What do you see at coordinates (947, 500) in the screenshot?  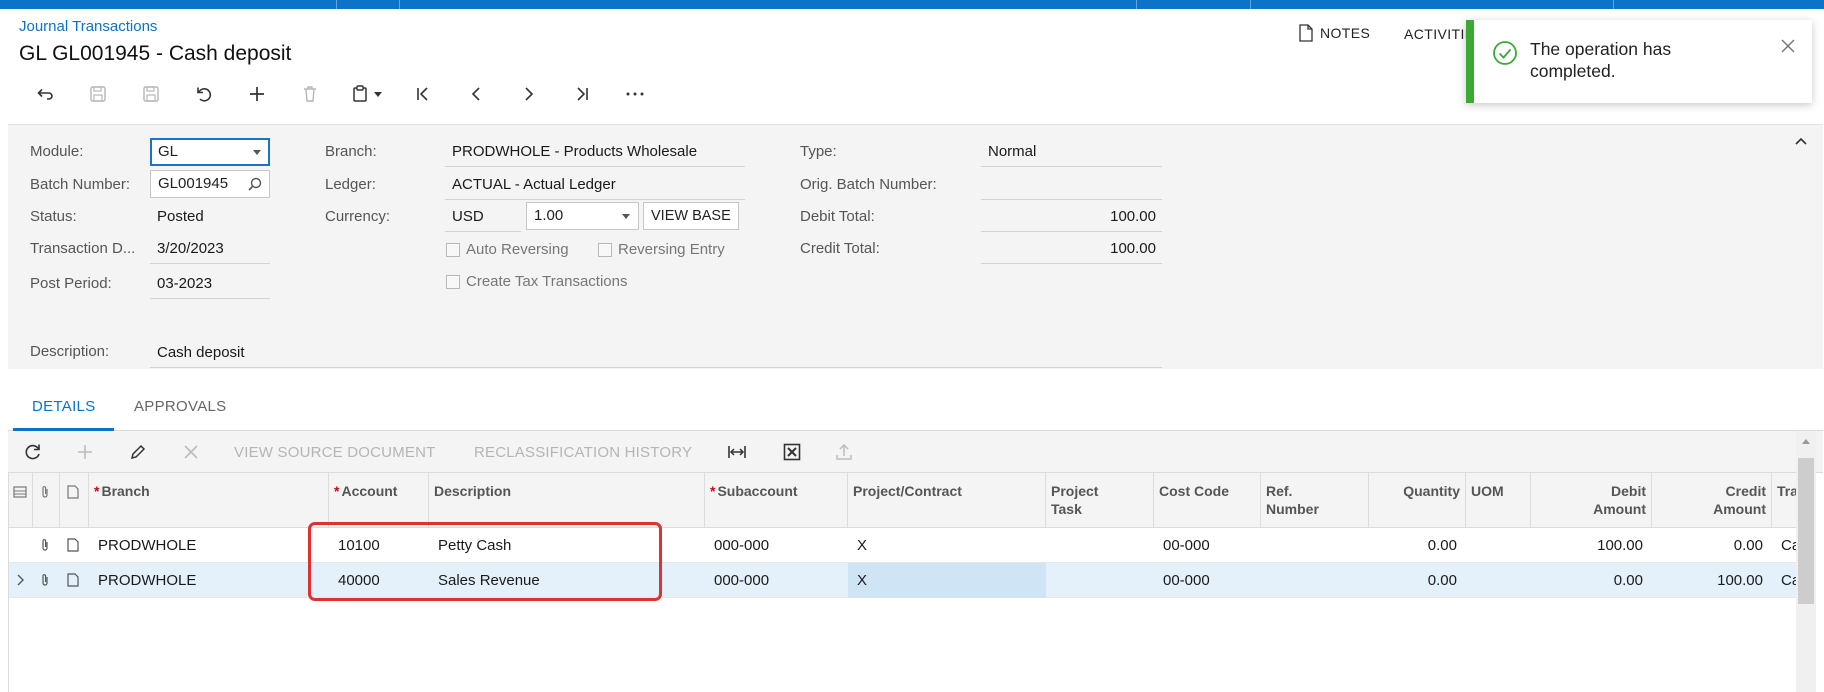 I see `column-project: Project/Contract` at bounding box center [947, 500].